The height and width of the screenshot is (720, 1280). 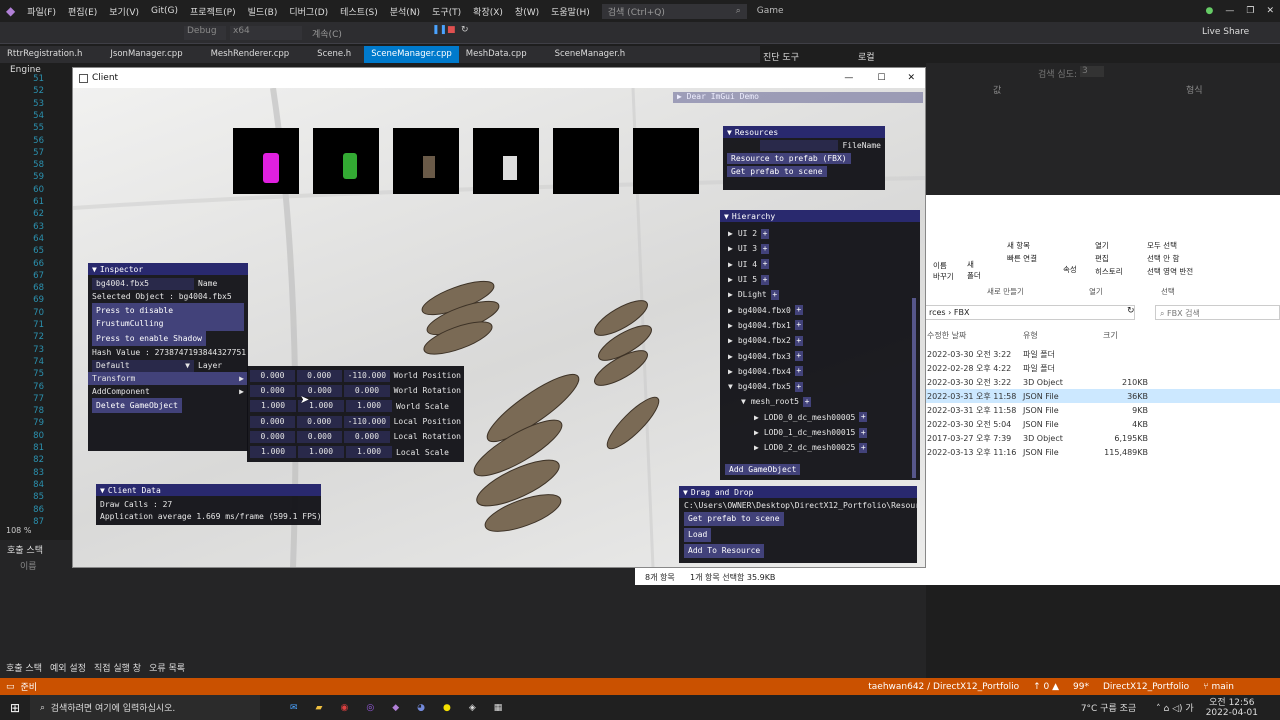 I want to click on hierarchy-item: ▶ DLight +, so click(x=824, y=294).